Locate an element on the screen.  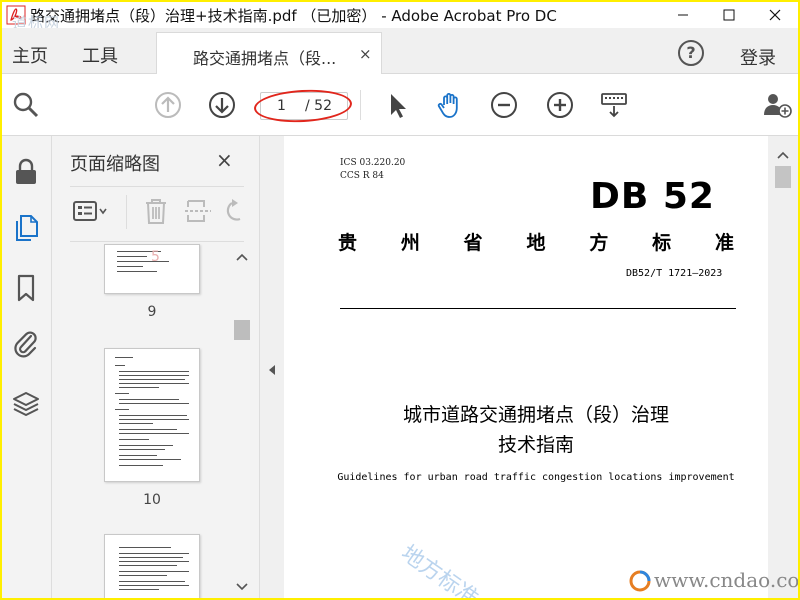
minimize-button is located at coordinates (683, 15).